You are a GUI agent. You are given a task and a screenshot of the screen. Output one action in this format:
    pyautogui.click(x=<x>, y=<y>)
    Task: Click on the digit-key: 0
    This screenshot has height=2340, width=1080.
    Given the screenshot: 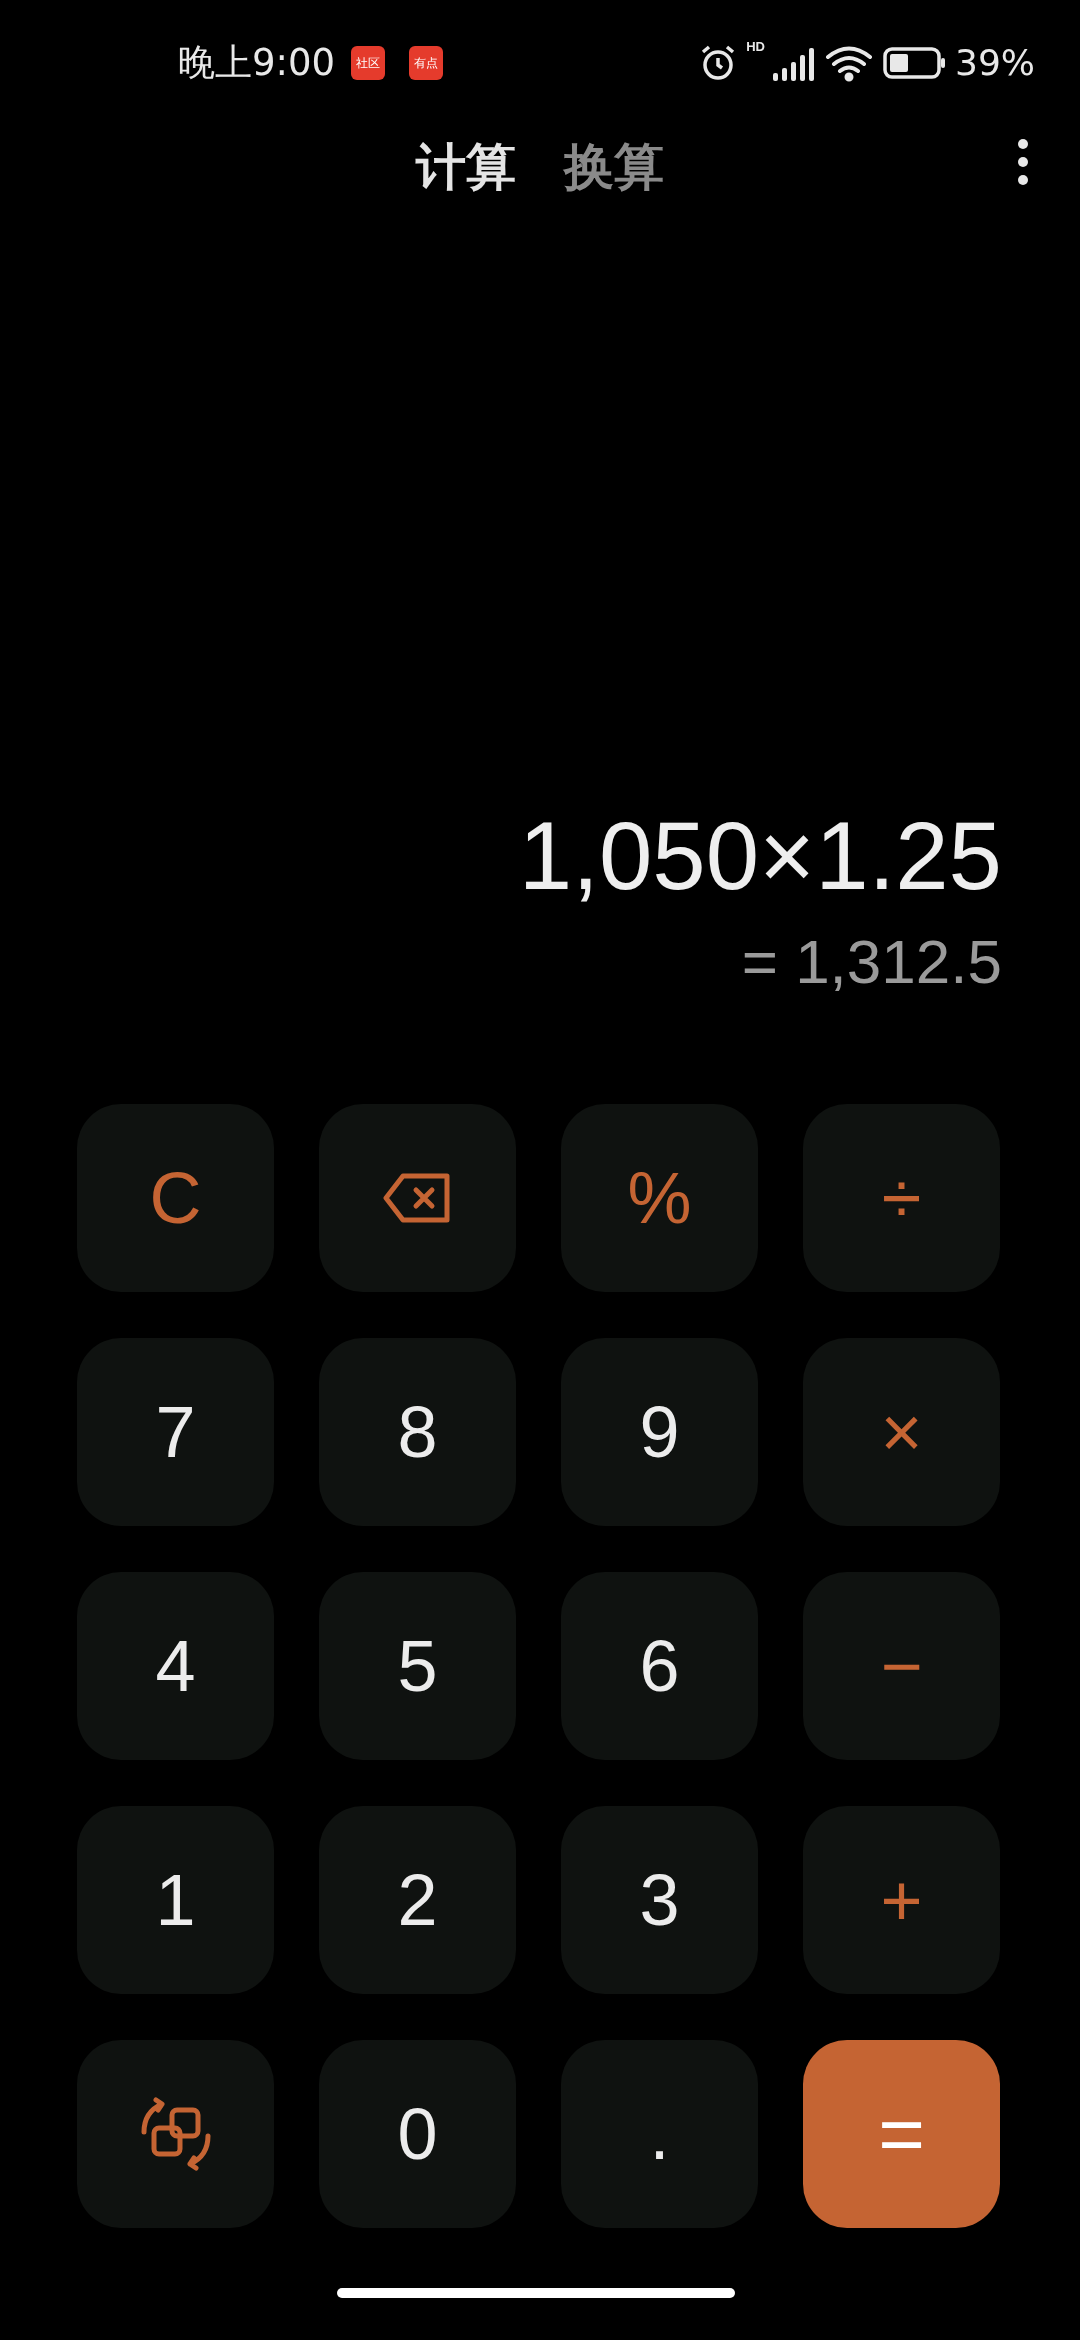 What is the action you would take?
    pyautogui.click(x=417, y=2134)
    